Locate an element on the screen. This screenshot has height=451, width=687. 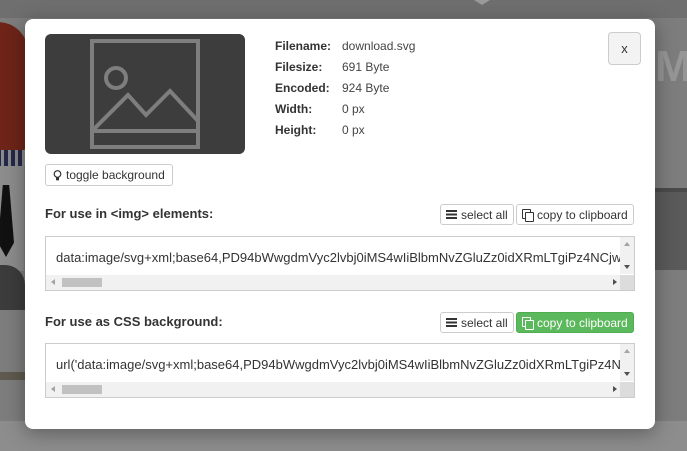
img-section-title: For use in <img> elements: is located at coordinates (129, 213).